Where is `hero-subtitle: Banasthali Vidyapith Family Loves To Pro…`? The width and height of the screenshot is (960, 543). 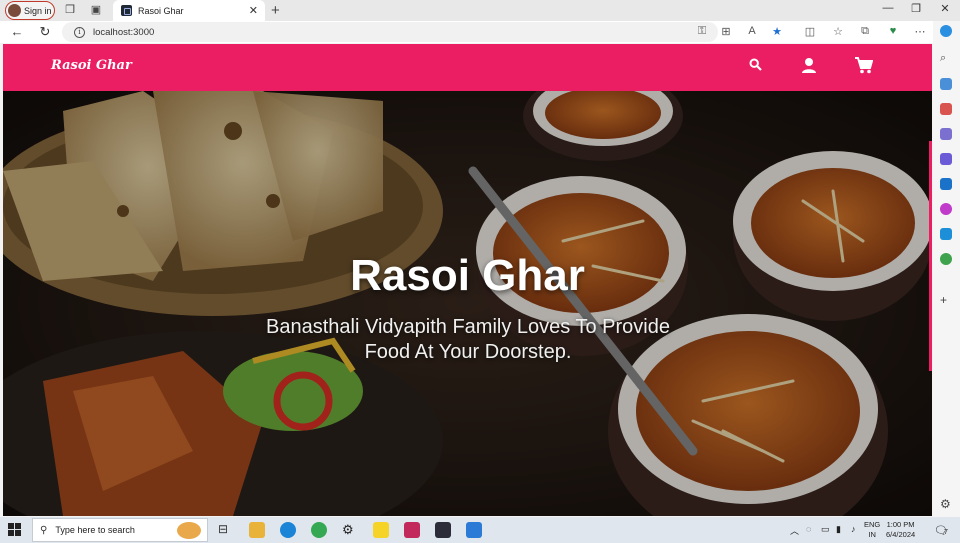
hero-subtitle: Banasthali Vidyapith Family Loves To Pro… is located at coordinates (468, 340).